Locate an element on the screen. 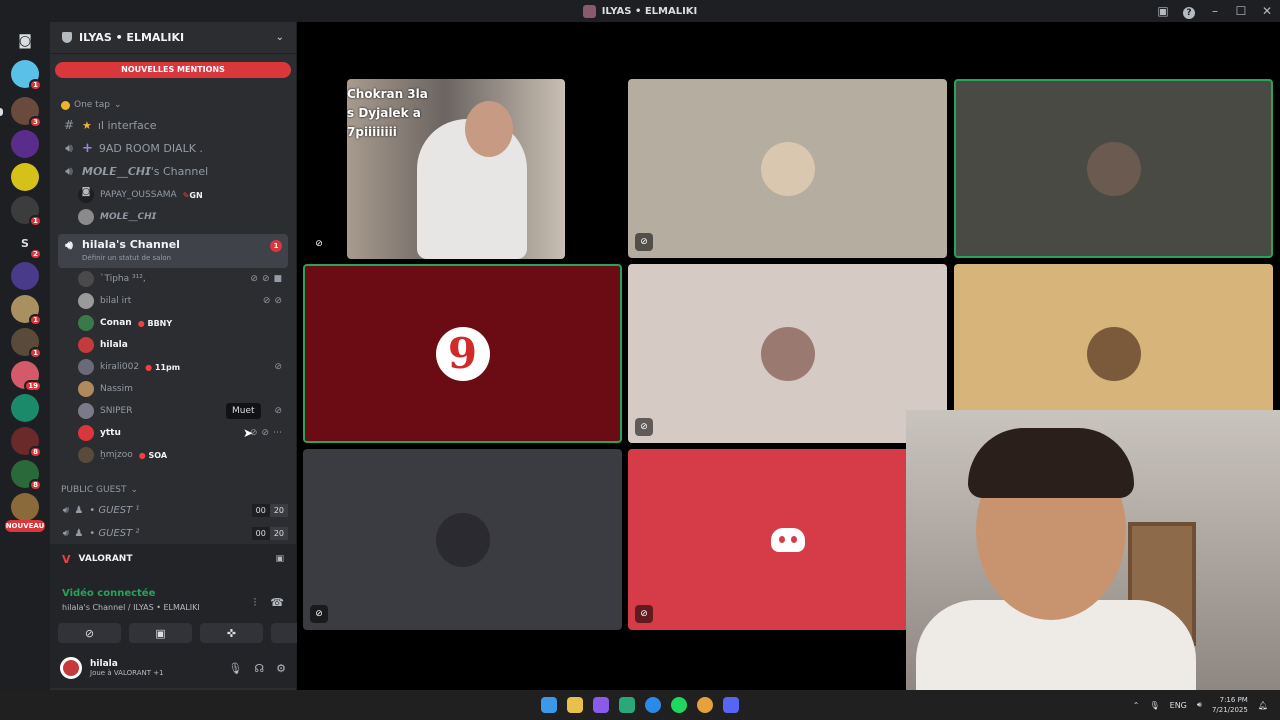 The height and width of the screenshot is (720, 1280). screen-share-button: ▣ is located at coordinates (160, 633).